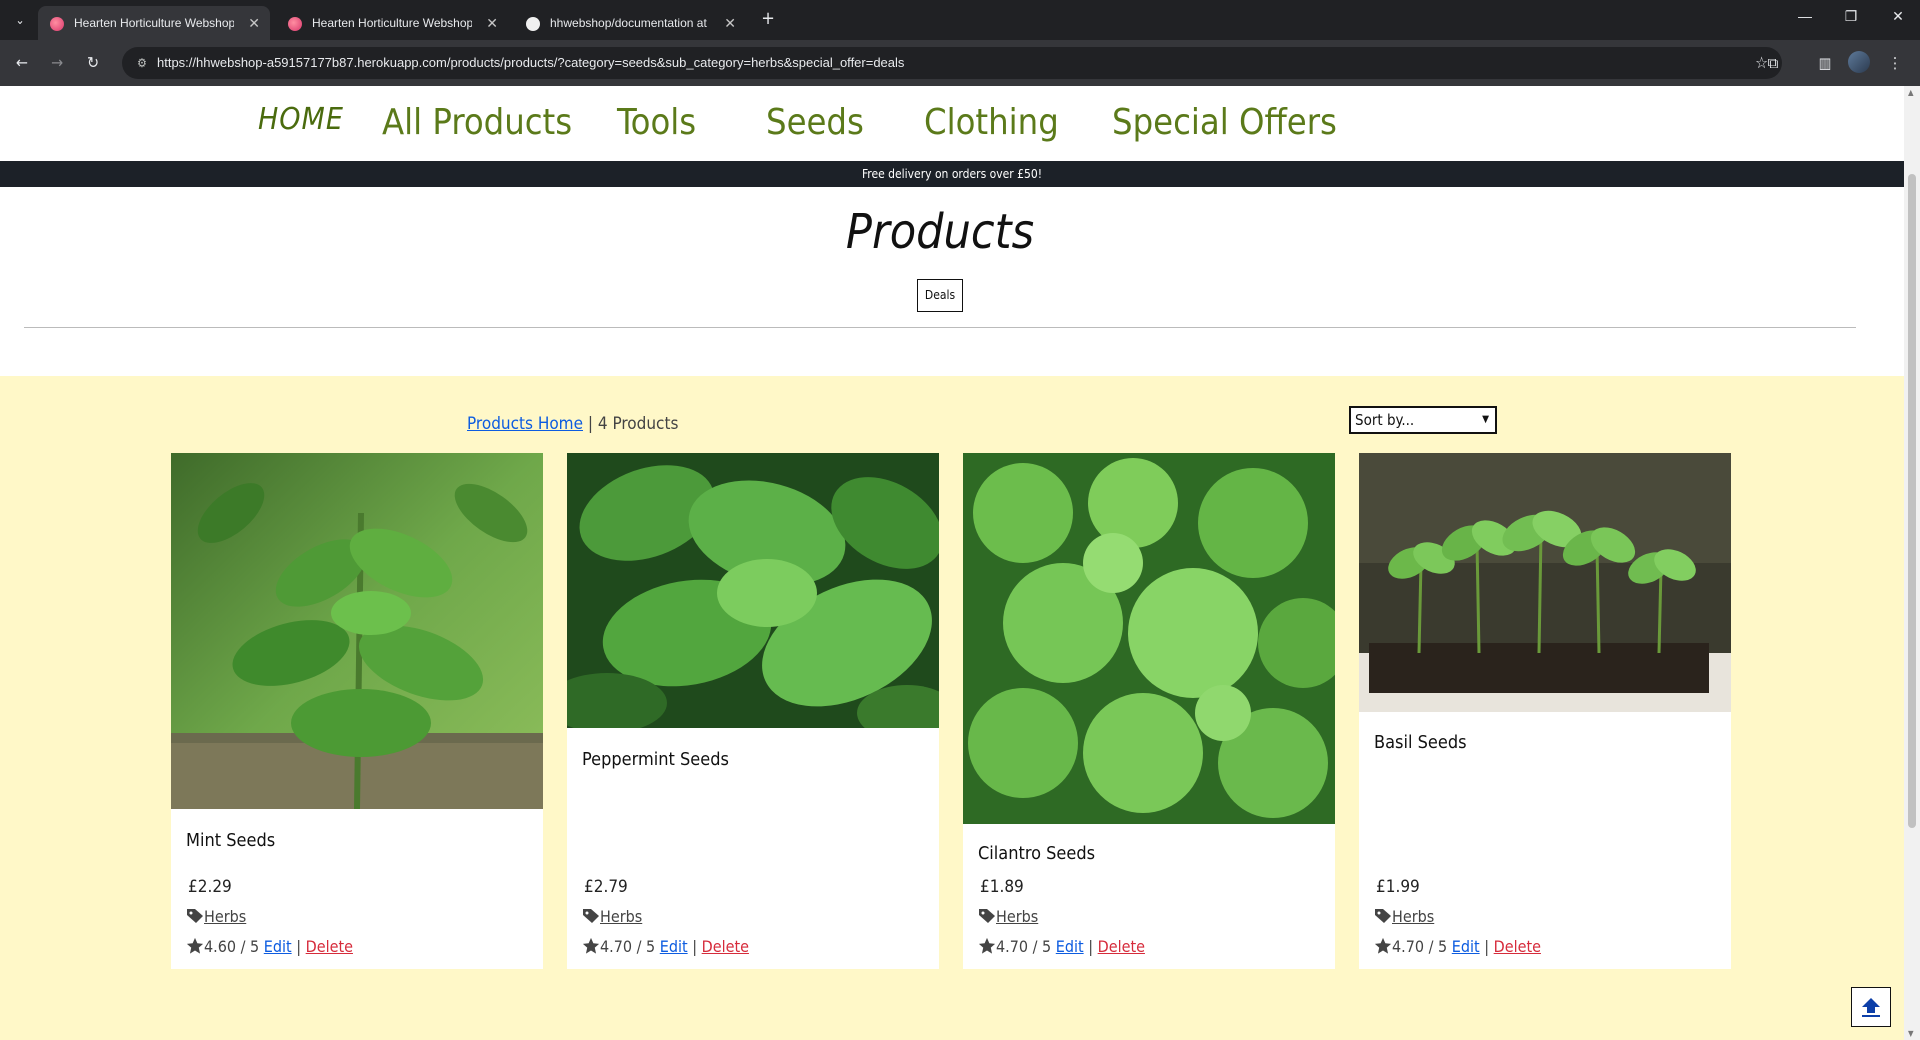  Describe the element at coordinates (1898, 16) in the screenshot. I see `window-close-icon: ✕` at that location.